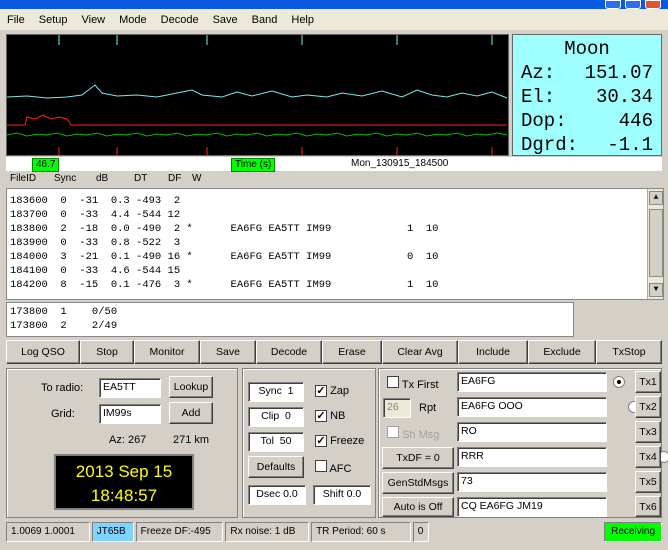  I want to click on zap-label: Zap, so click(340, 391).